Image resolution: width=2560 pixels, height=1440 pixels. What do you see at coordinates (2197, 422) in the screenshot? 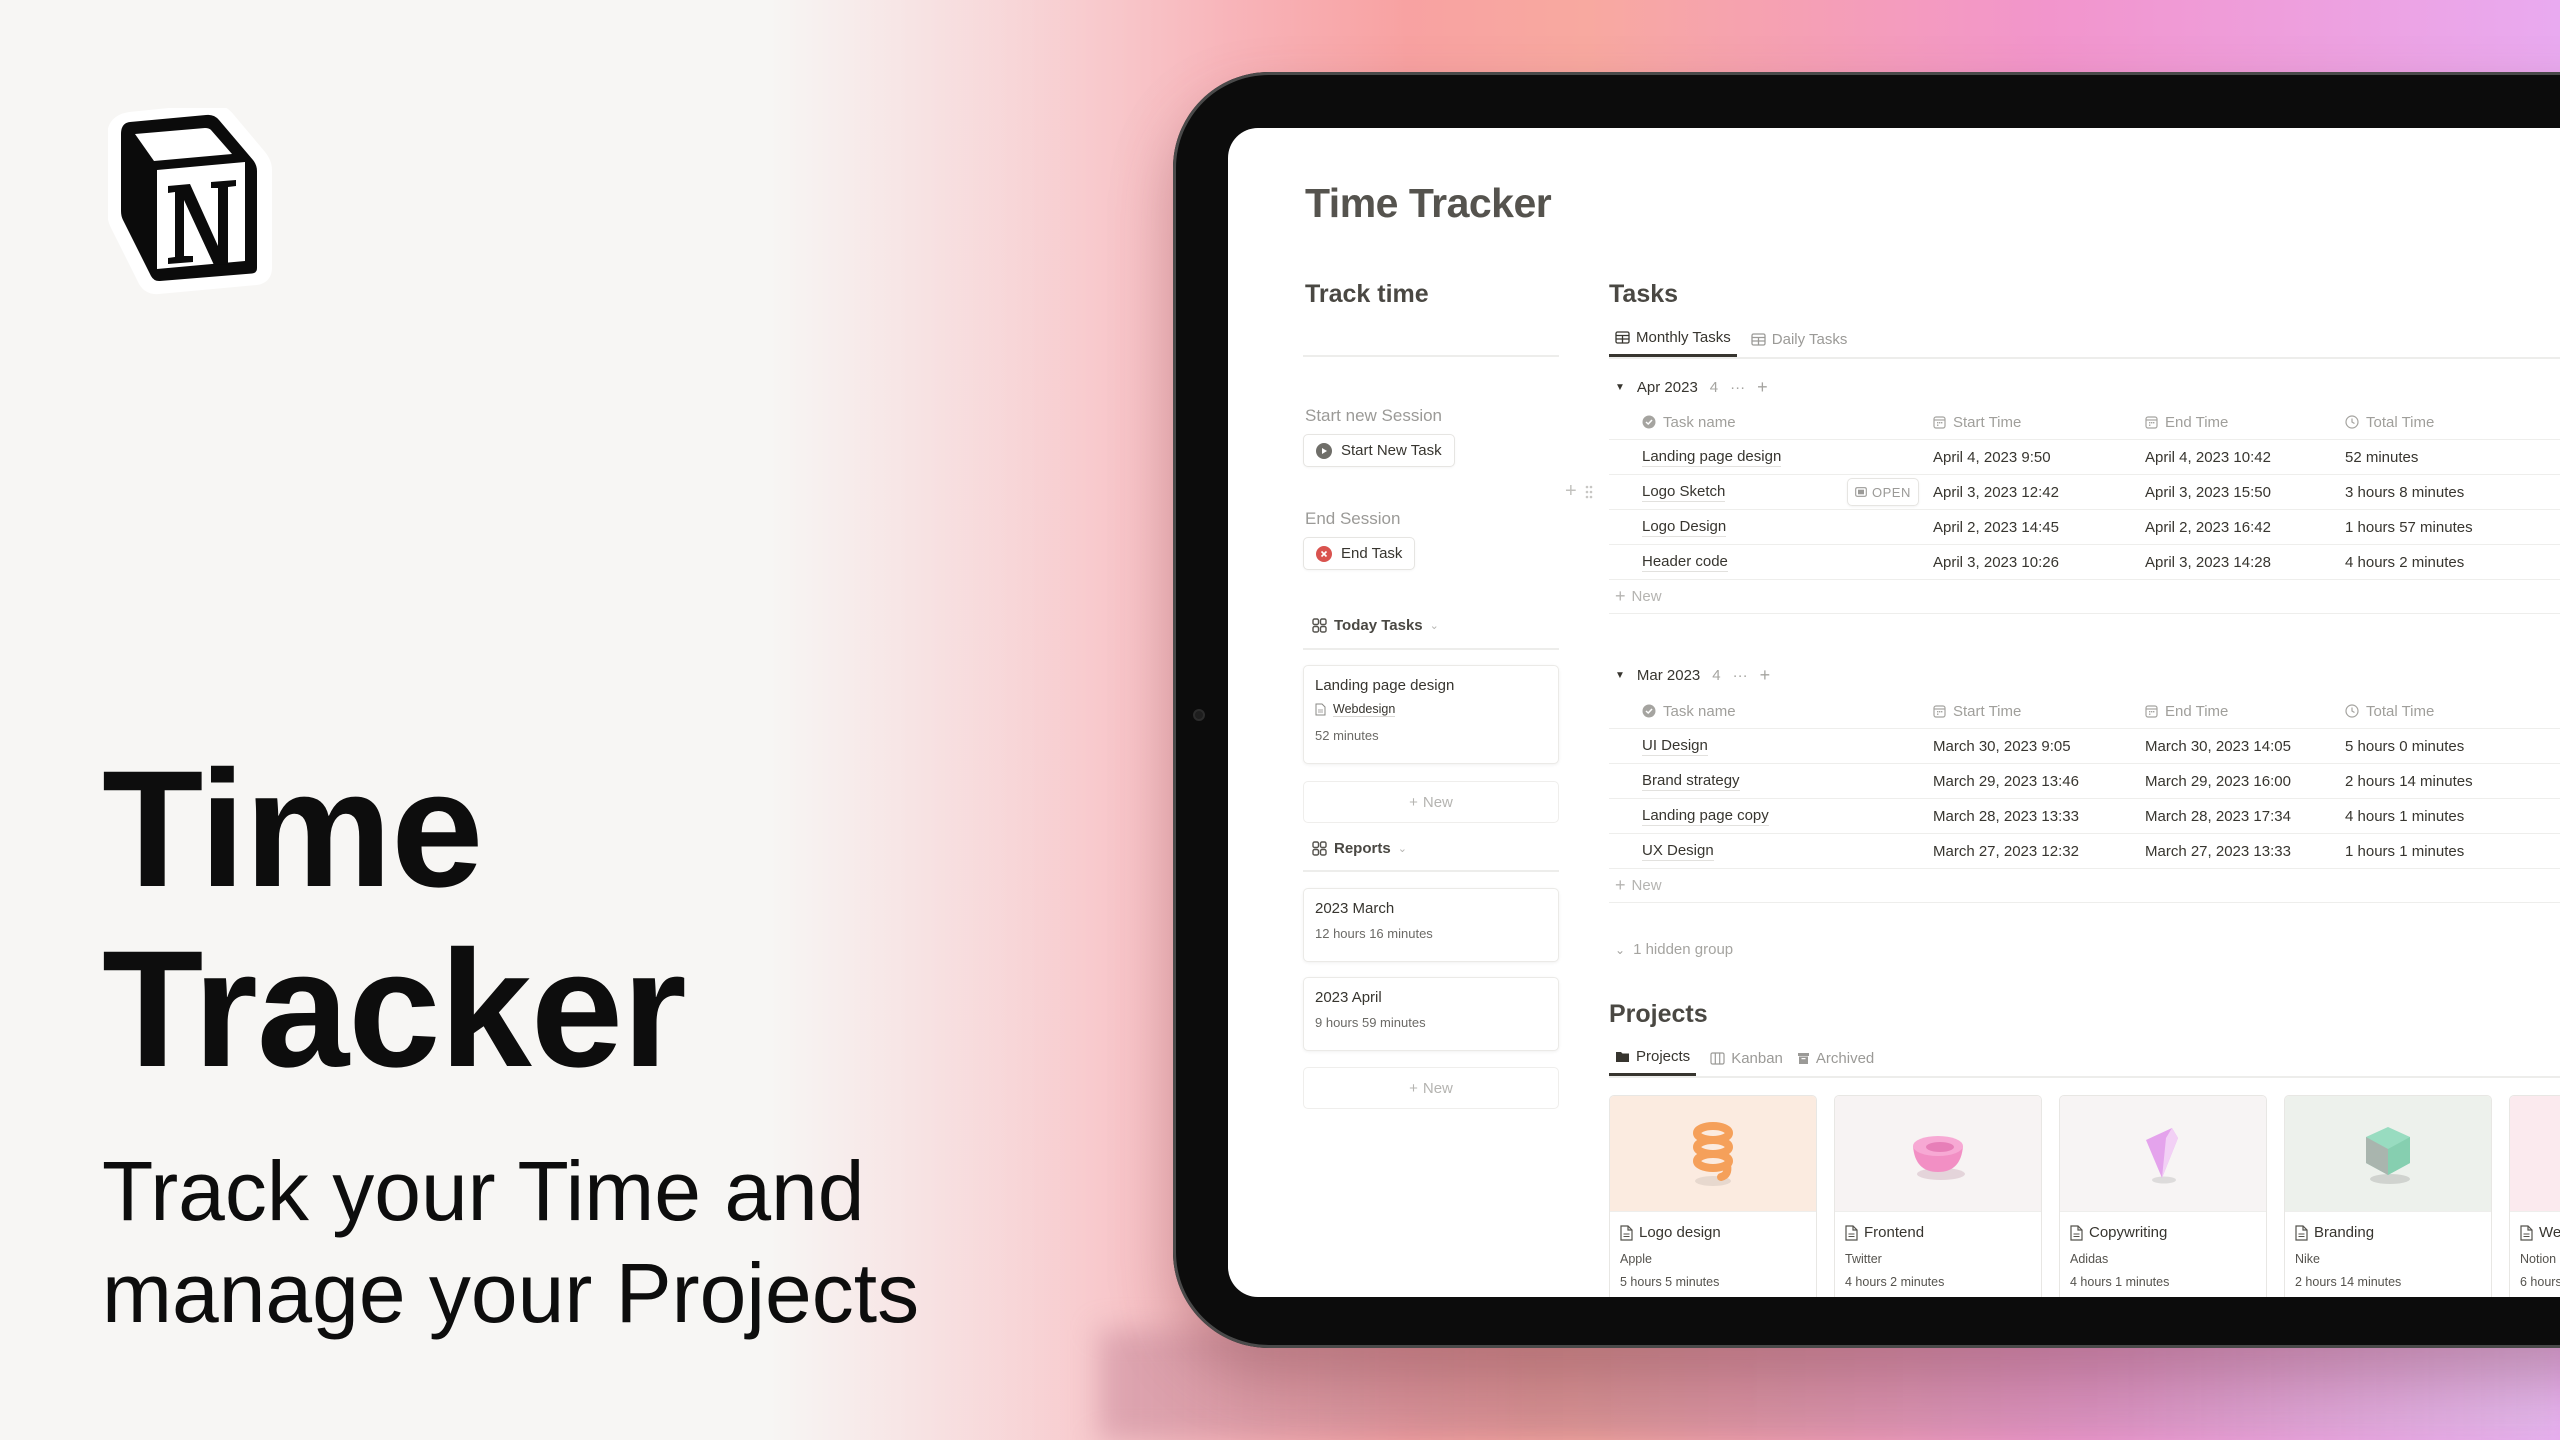
I see `column-label: End Time` at bounding box center [2197, 422].